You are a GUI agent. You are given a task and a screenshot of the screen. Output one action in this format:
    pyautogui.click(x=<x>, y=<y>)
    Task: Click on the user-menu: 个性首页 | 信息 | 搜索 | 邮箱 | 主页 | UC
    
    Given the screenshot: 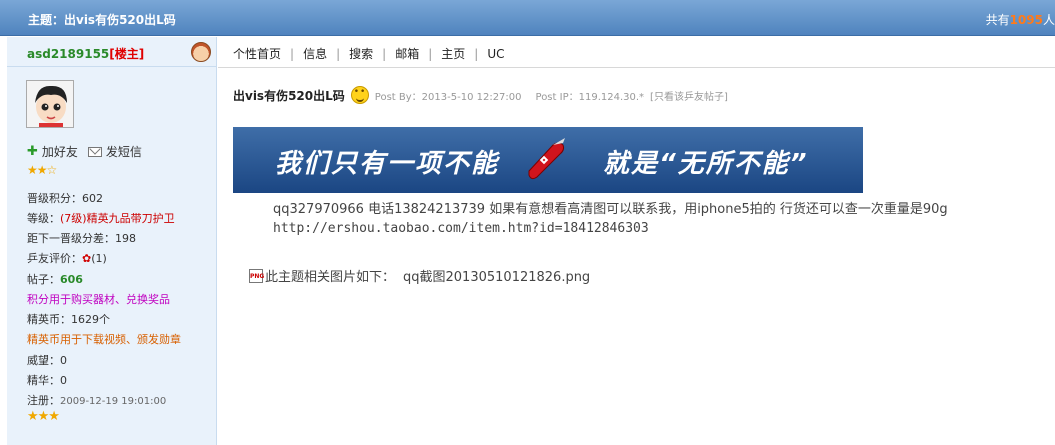 What is the action you would take?
    pyautogui.click(x=369, y=54)
    